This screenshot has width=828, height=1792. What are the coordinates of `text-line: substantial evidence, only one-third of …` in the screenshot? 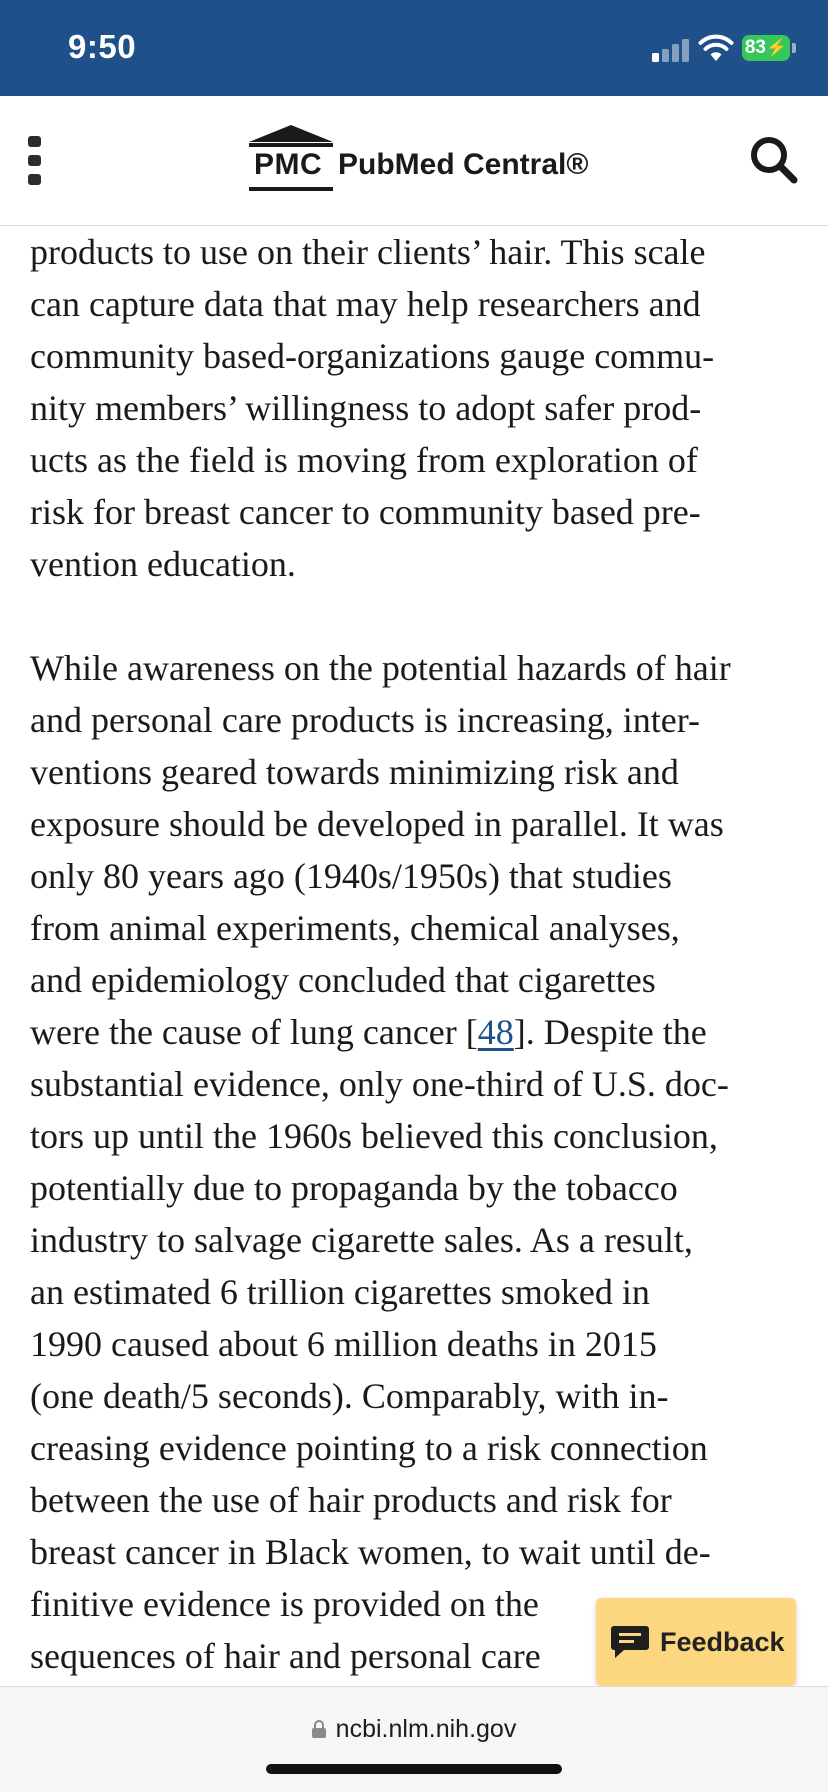 It's located at (379, 1084).